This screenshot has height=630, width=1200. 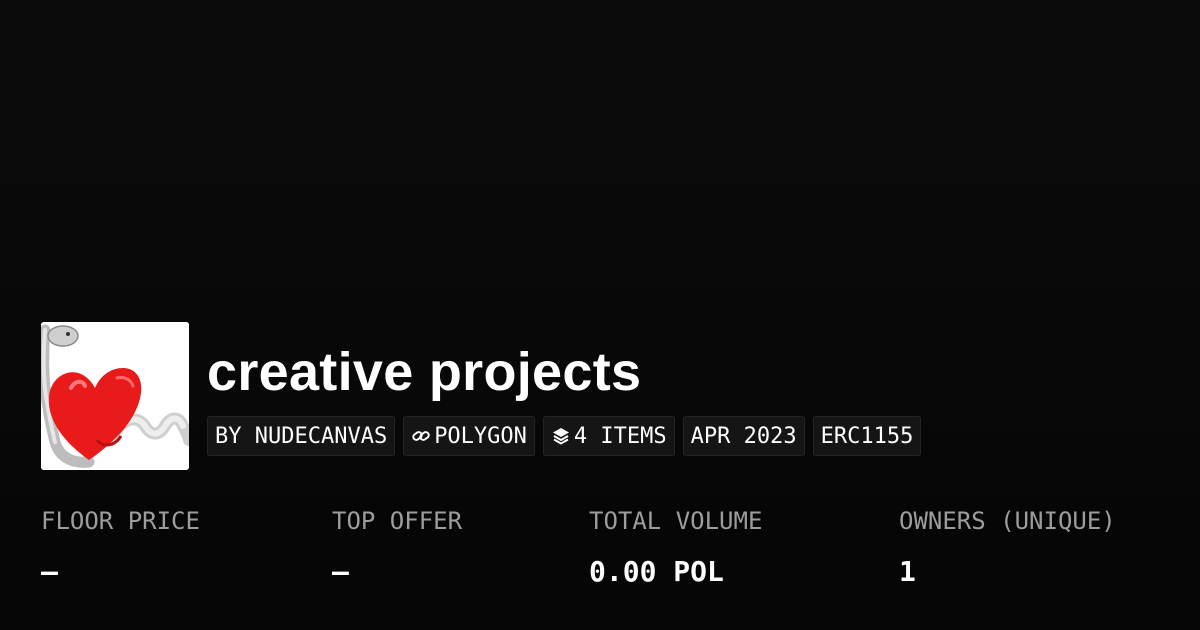 What do you see at coordinates (620, 436) in the screenshot?
I see `items-label: 4 ITEMS` at bounding box center [620, 436].